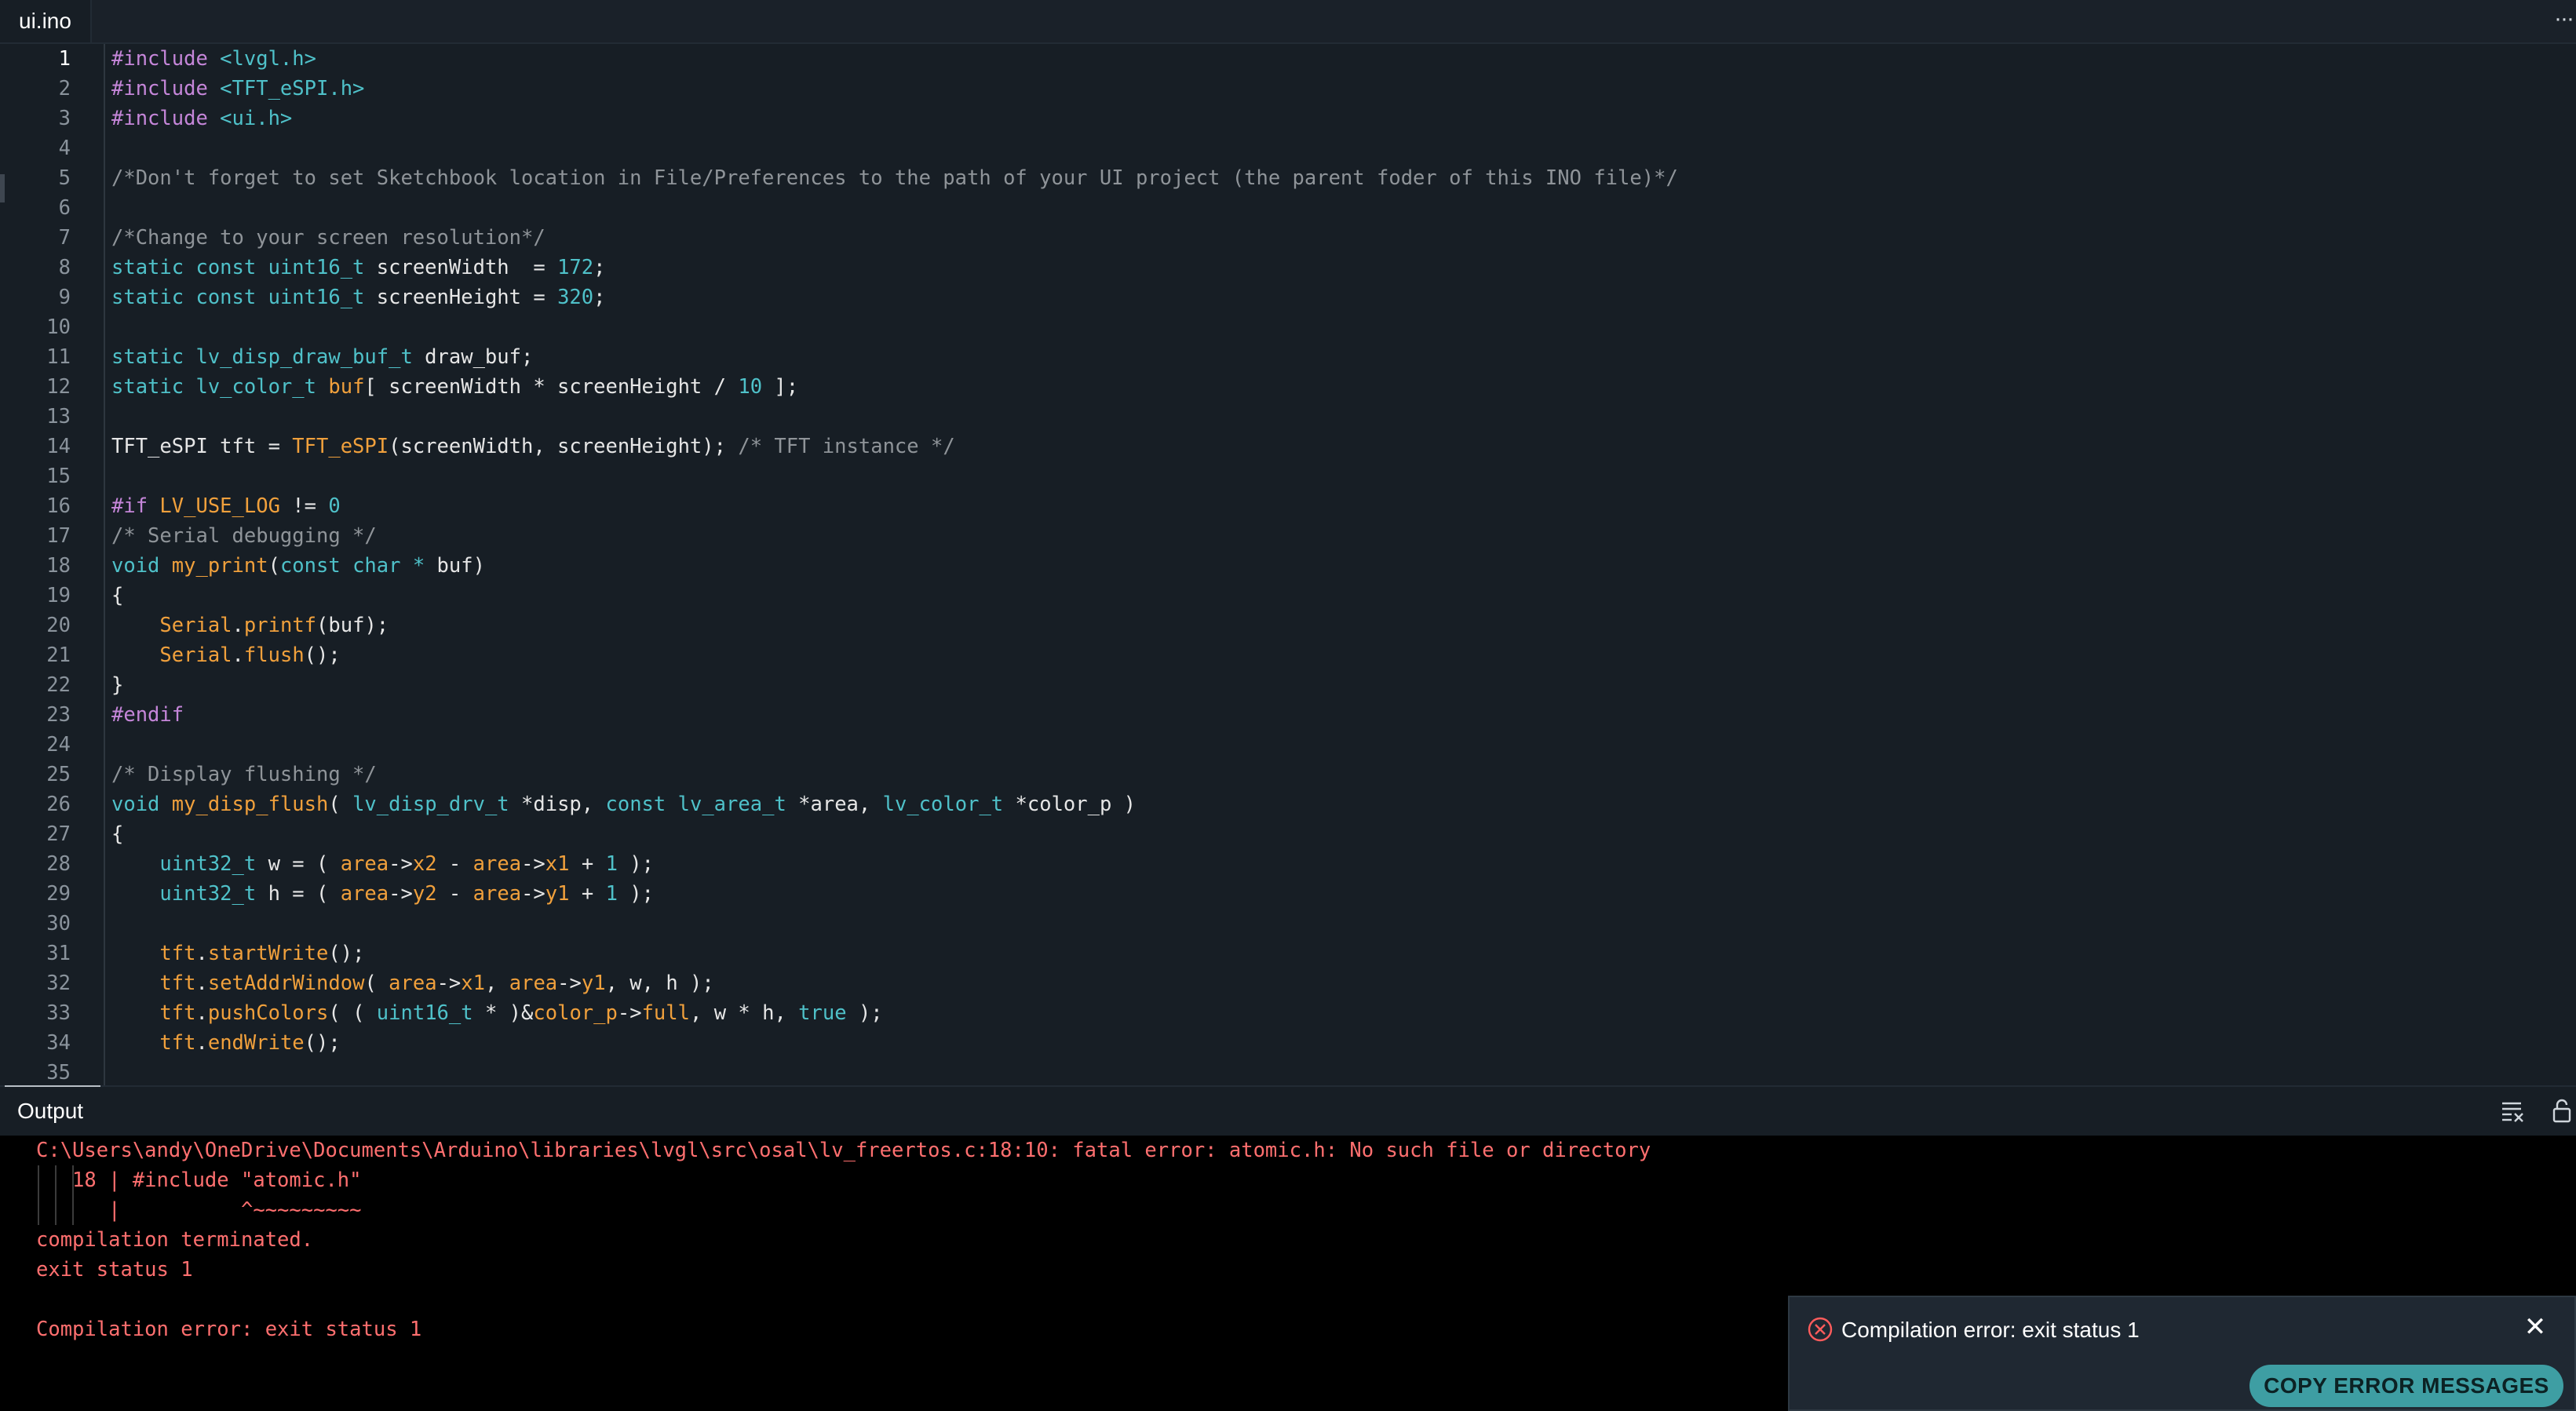 This screenshot has width=2576, height=1411. I want to click on code-line: 31 tft.startWrite();, so click(1288, 954).